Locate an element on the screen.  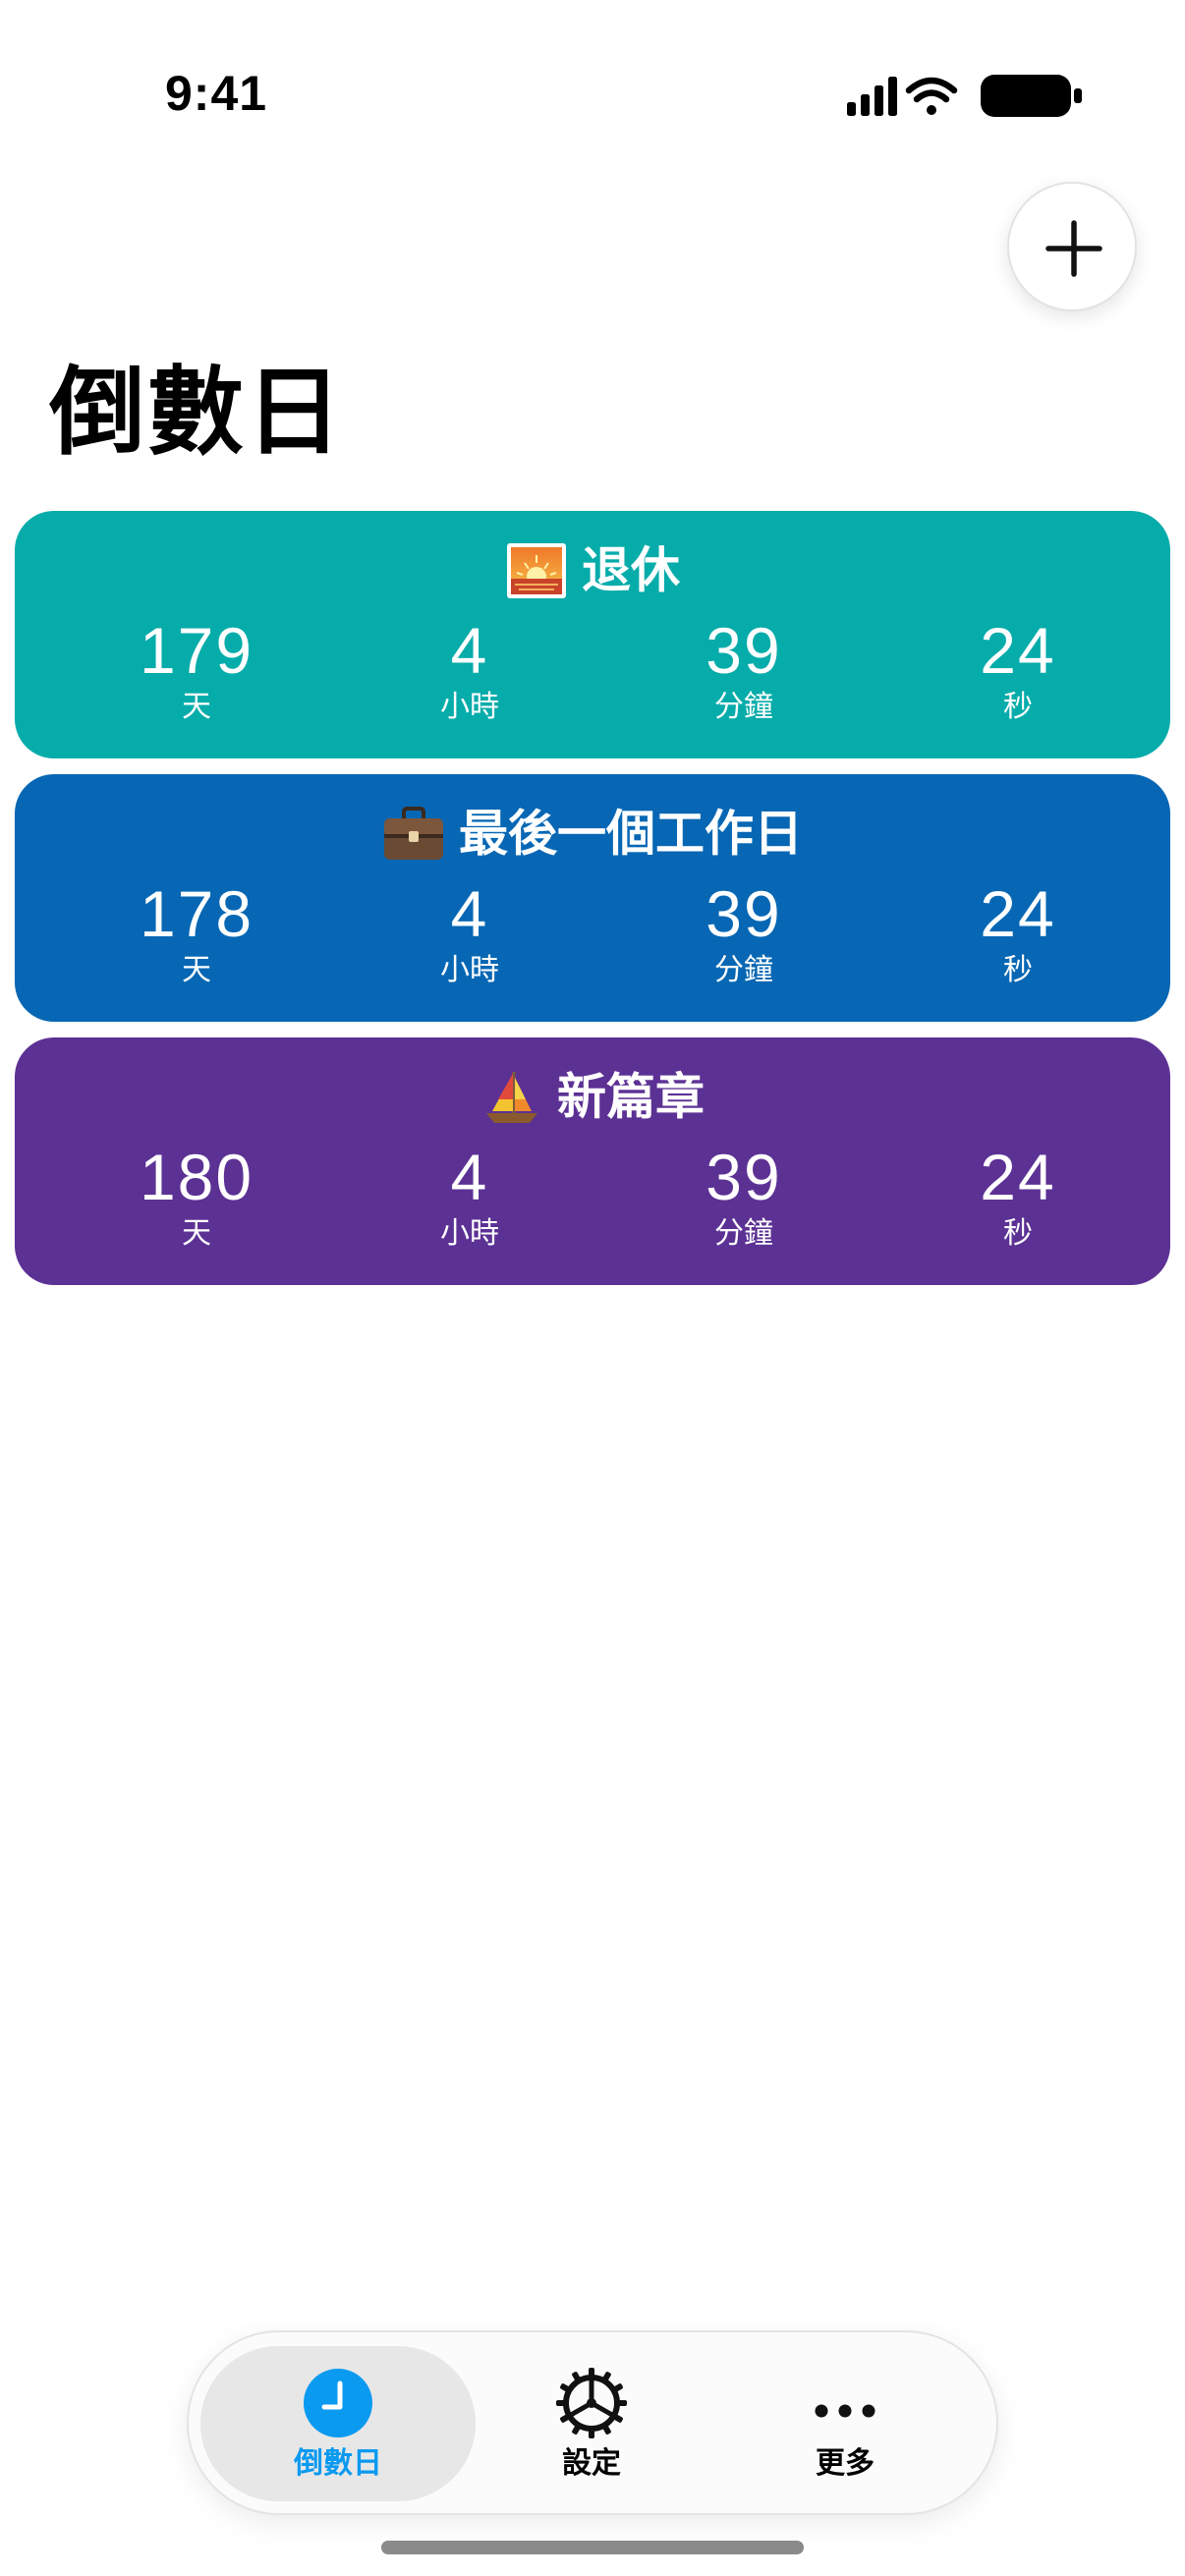
days-counter: 179 天 is located at coordinates (197, 671).